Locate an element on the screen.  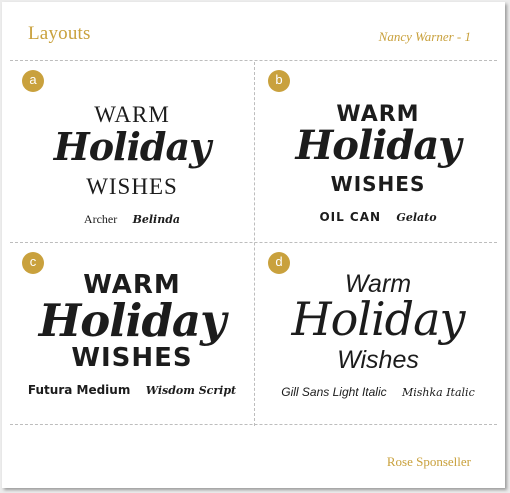
panel-badge: b is located at coordinates (279, 81).